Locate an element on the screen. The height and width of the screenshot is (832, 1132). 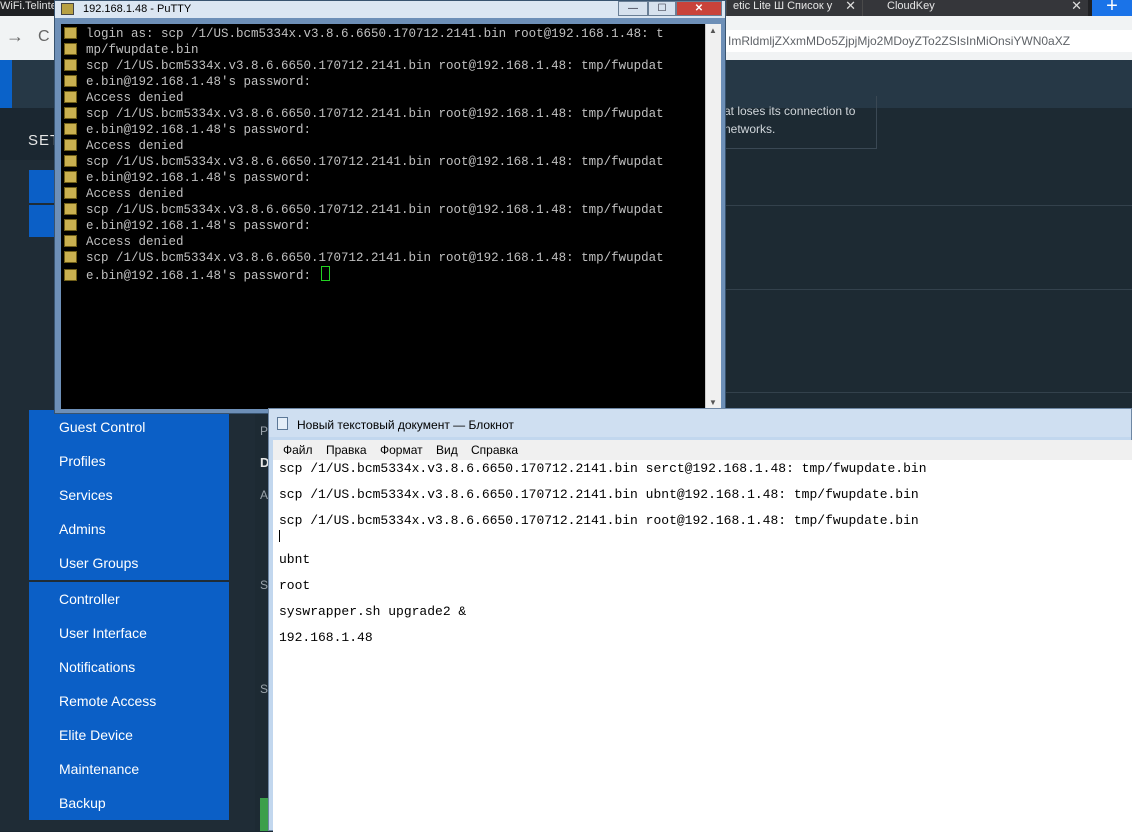
sidebar-item-profiles: Profiles is located at coordinates (82, 461).